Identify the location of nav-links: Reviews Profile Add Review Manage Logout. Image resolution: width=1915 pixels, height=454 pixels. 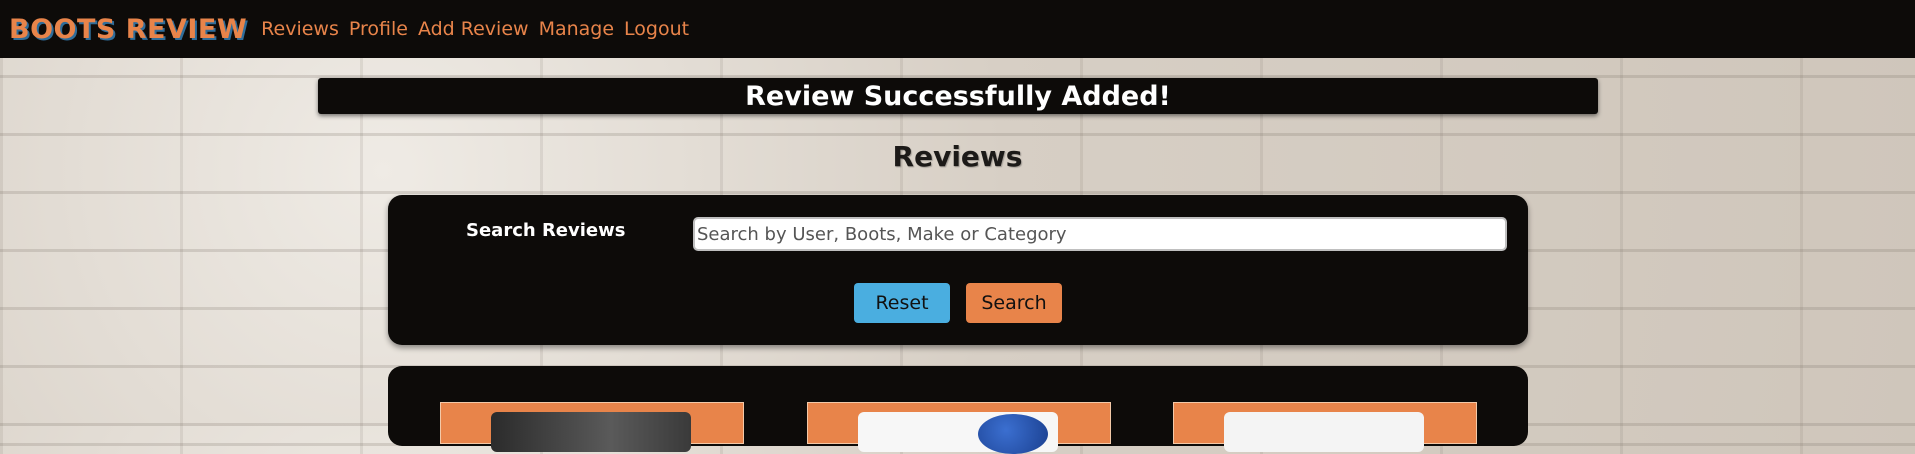
(480, 29).